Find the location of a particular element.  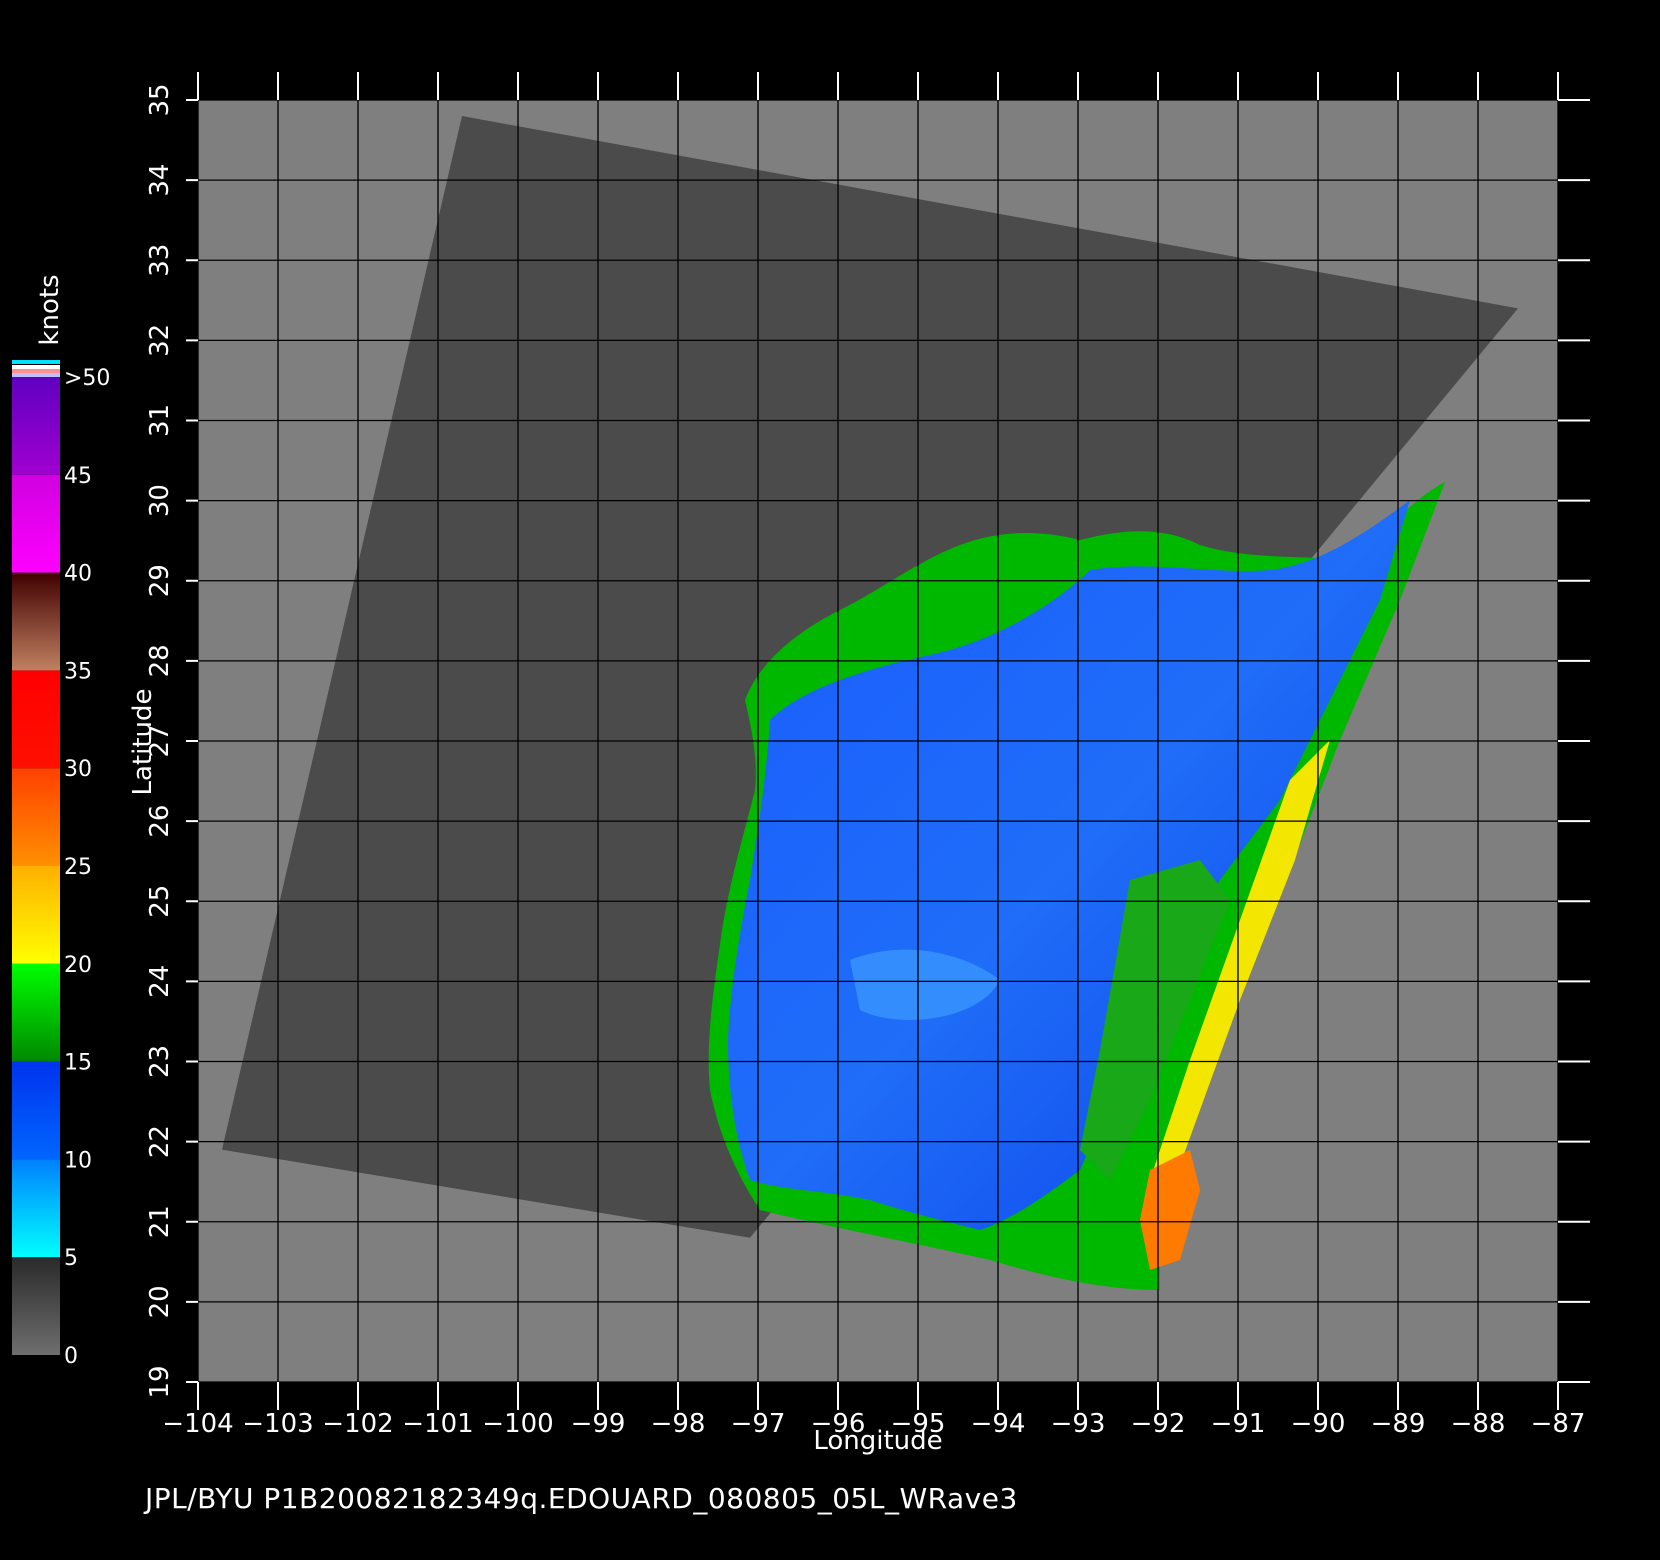

lon-tick-label: −104 is located at coordinates (197, 1424).